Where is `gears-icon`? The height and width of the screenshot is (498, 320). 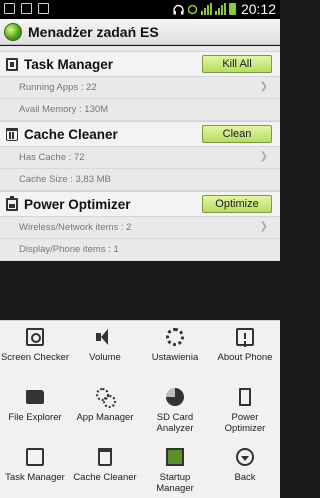
gears-icon is located at coordinates (106, 398).